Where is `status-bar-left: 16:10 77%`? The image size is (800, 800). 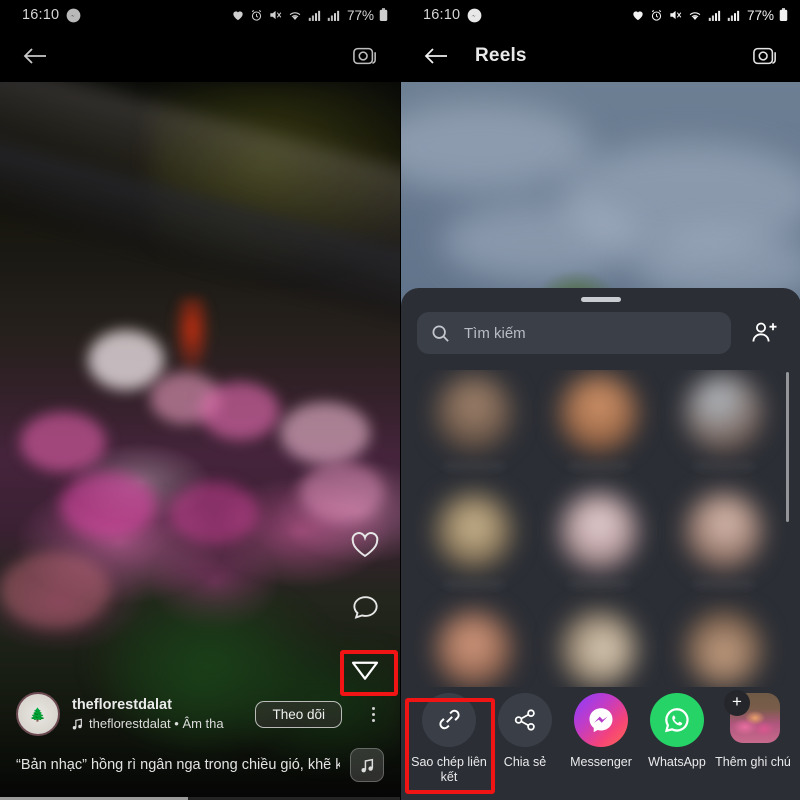 status-bar-left: 16:10 77% is located at coordinates (200, 15).